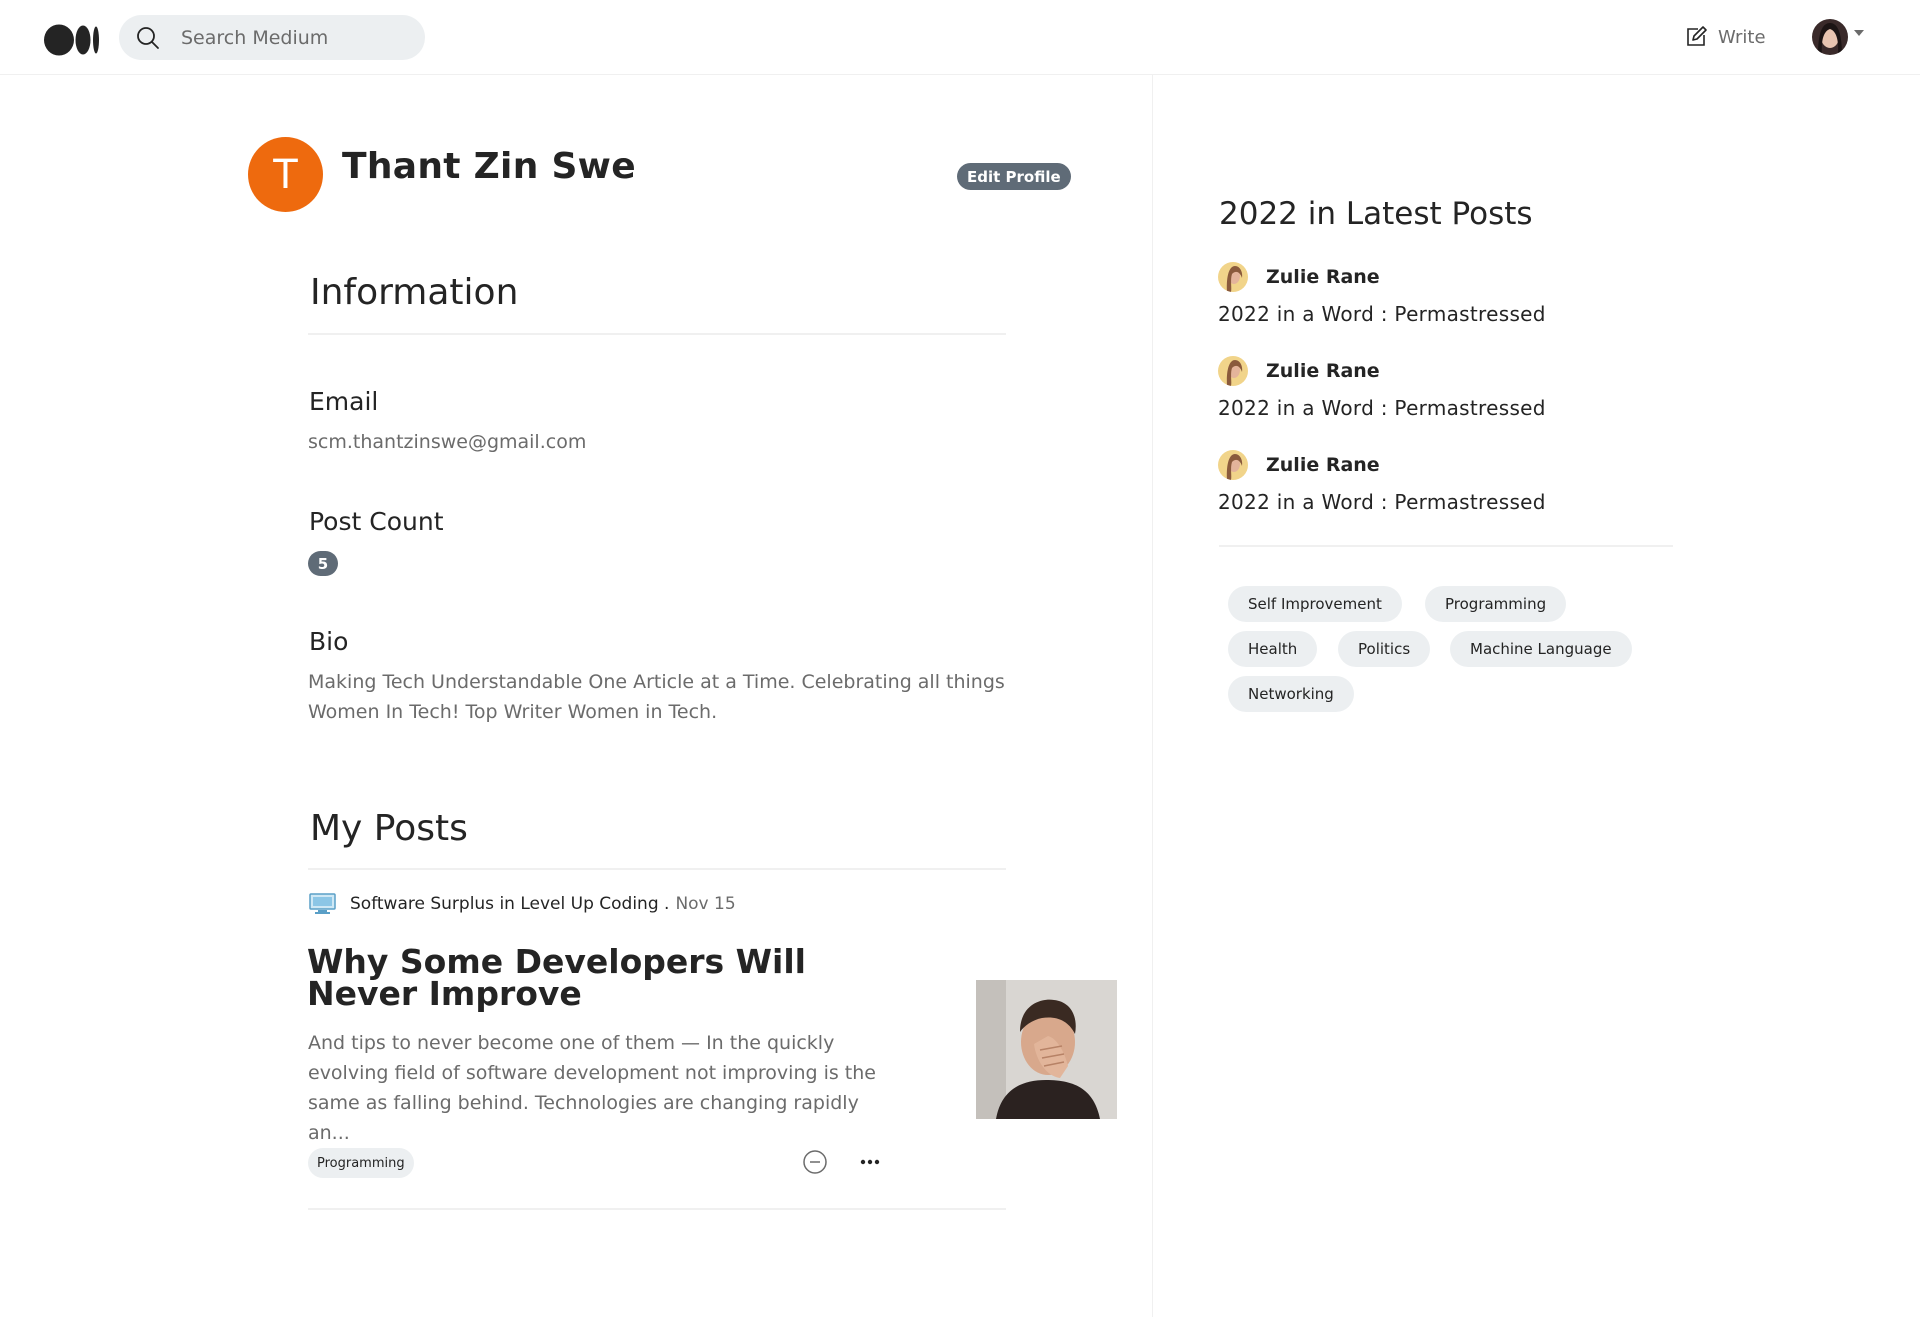  Describe the element at coordinates (344, 401) in the screenshot. I see `email-label: Email` at that location.